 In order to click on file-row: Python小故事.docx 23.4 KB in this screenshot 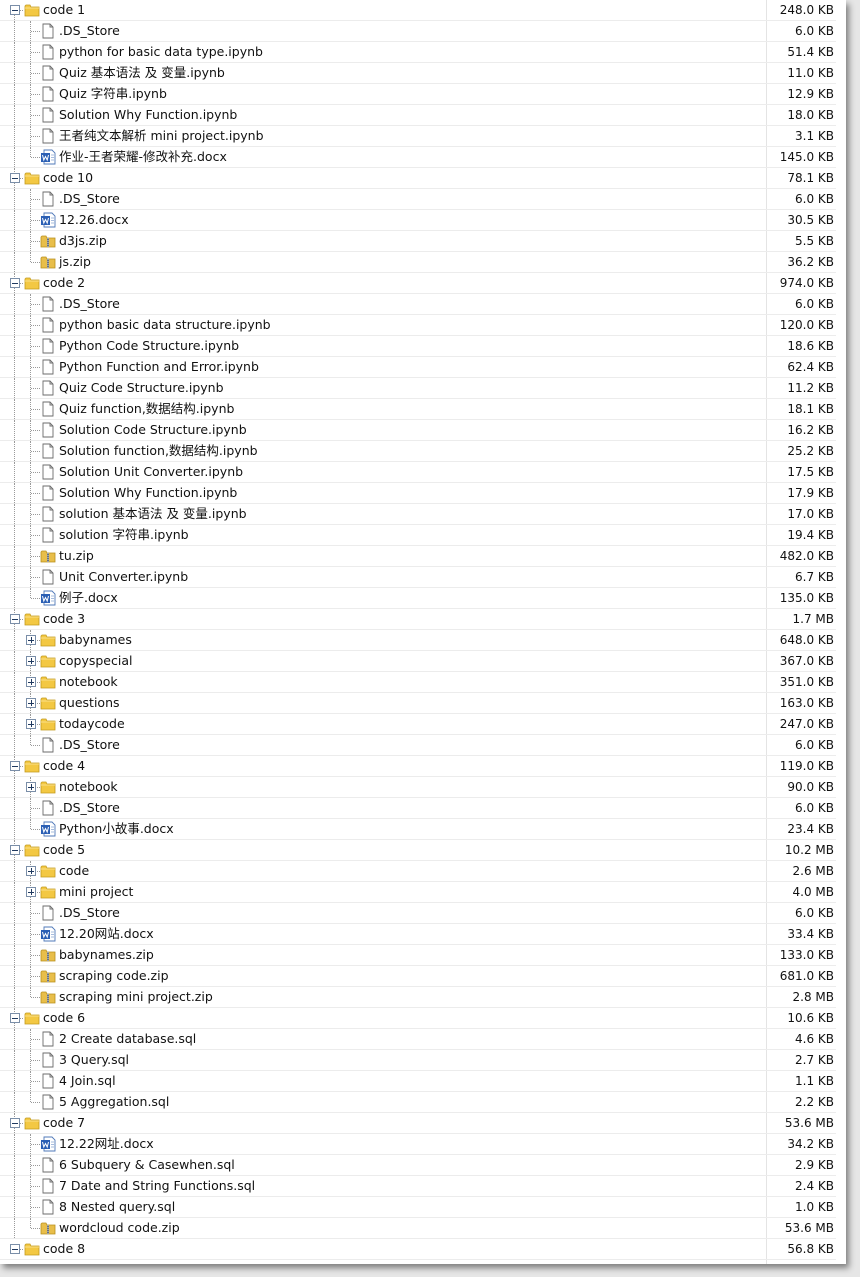, I will do `click(418, 829)`.